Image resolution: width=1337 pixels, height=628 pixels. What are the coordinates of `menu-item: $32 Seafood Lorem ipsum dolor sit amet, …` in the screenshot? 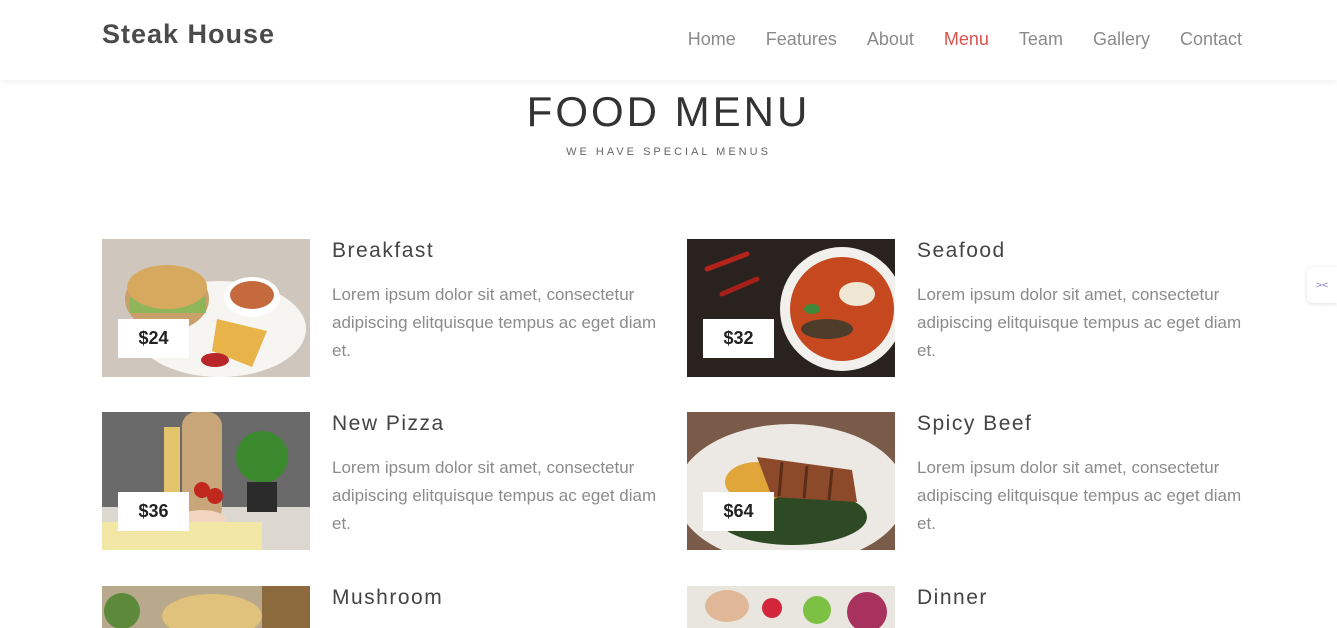 It's located at (967, 309).